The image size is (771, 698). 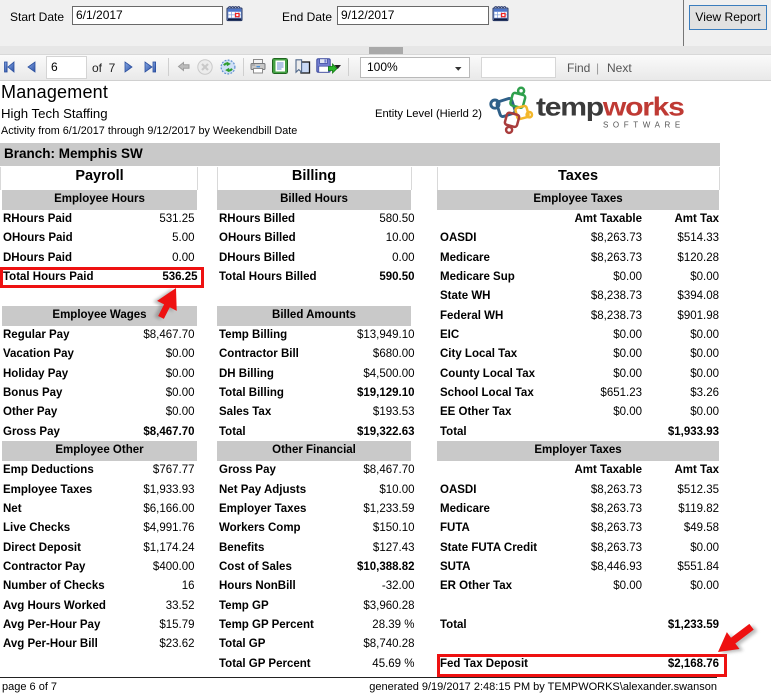 What do you see at coordinates (644, 125) in the screenshot?
I see `svg-text: SOFTWARE` at bounding box center [644, 125].